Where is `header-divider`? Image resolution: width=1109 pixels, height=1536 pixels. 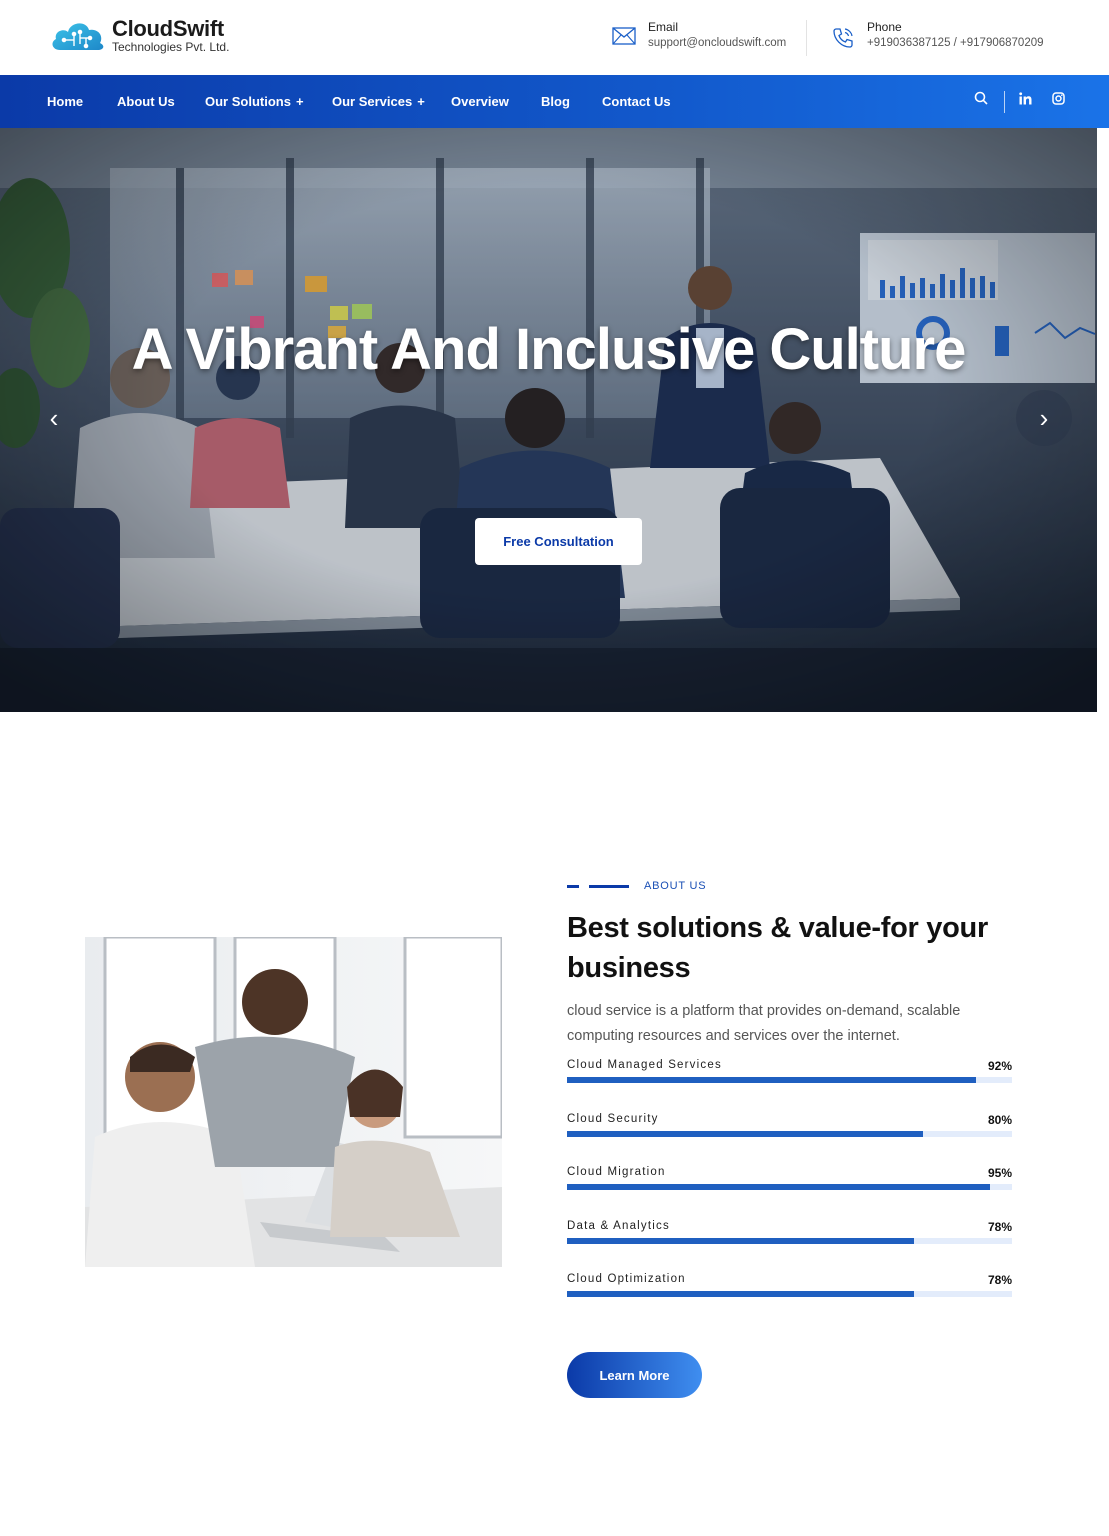 header-divider is located at coordinates (806, 38).